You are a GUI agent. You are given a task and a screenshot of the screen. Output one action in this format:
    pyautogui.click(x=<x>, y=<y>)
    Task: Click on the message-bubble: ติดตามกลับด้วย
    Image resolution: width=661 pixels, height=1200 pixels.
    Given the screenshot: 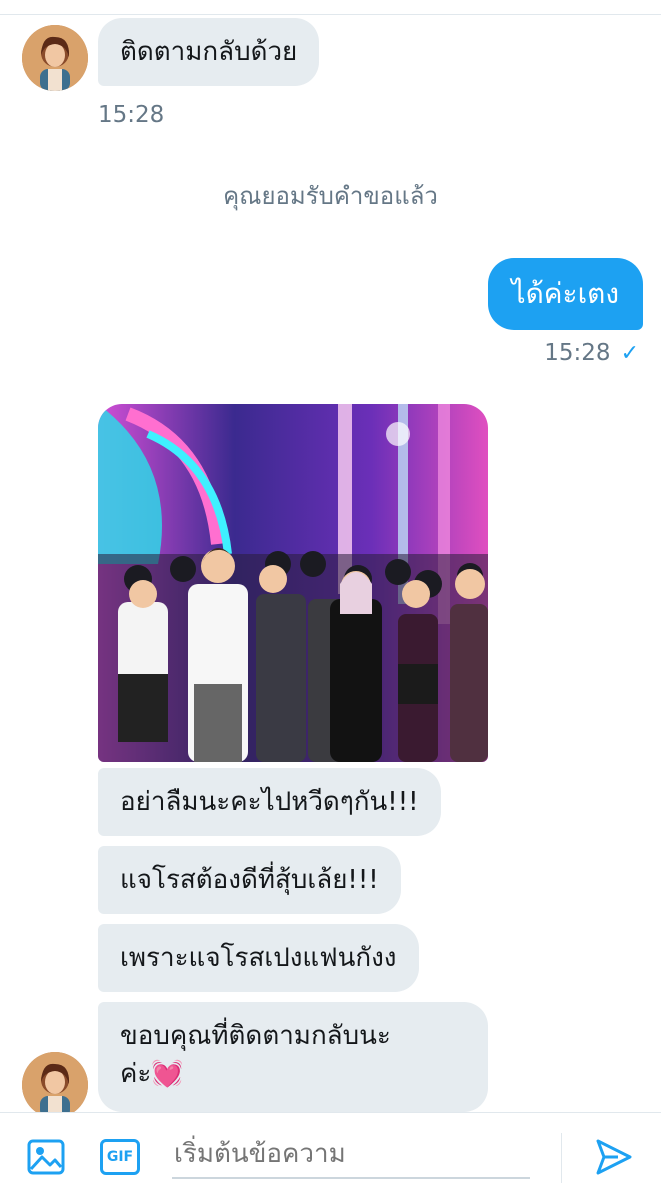 What is the action you would take?
    pyautogui.click(x=209, y=52)
    